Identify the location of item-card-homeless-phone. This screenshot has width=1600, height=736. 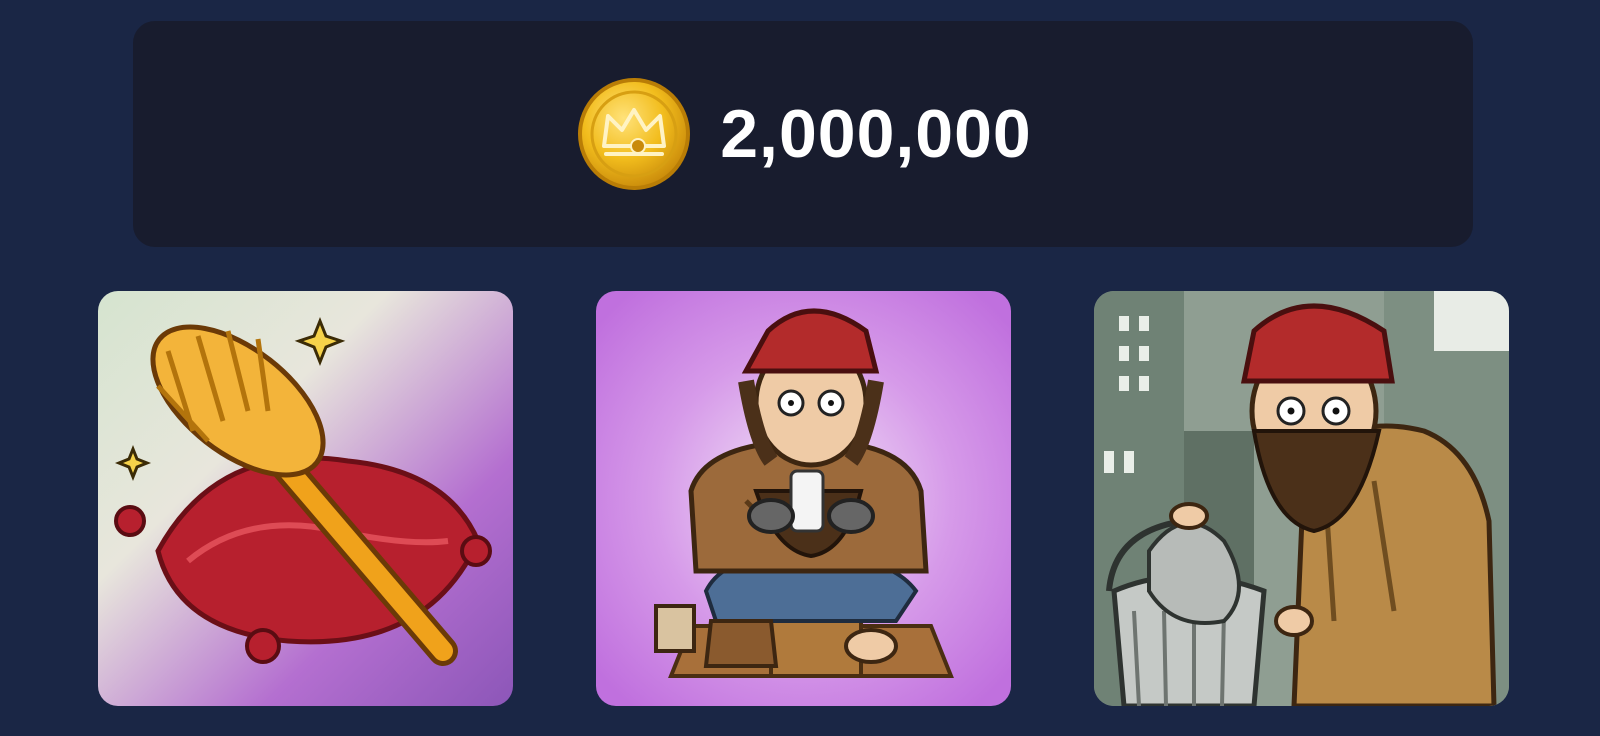
(803, 498).